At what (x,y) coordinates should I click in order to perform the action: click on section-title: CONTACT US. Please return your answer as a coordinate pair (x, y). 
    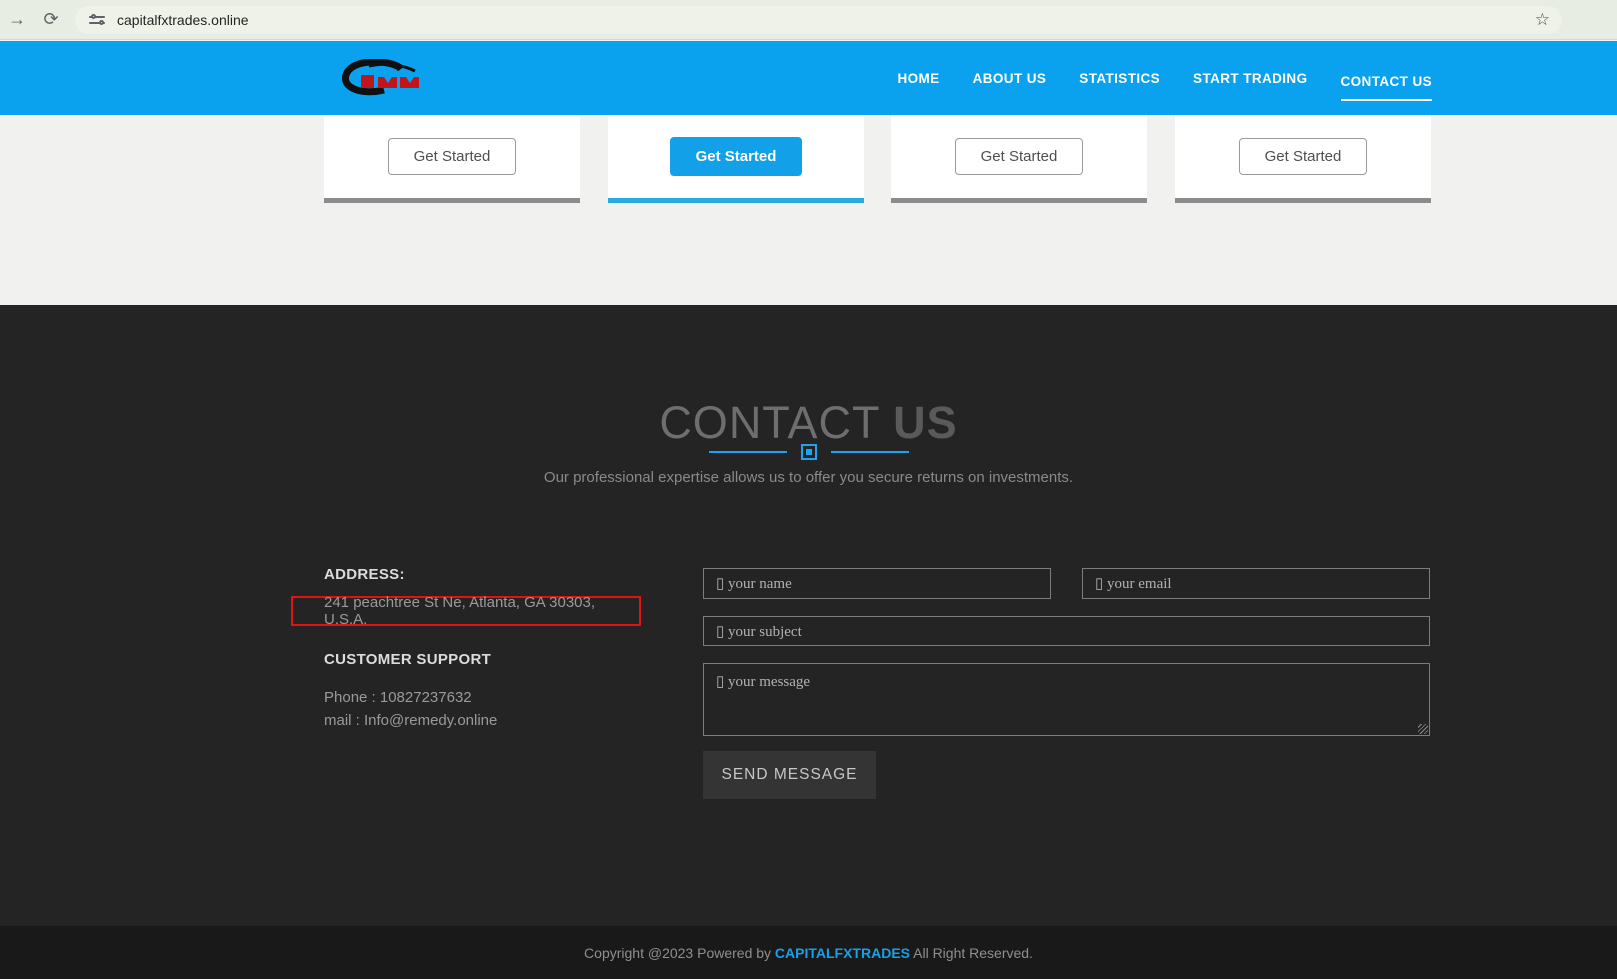
    Looking at the image, I should click on (808, 423).